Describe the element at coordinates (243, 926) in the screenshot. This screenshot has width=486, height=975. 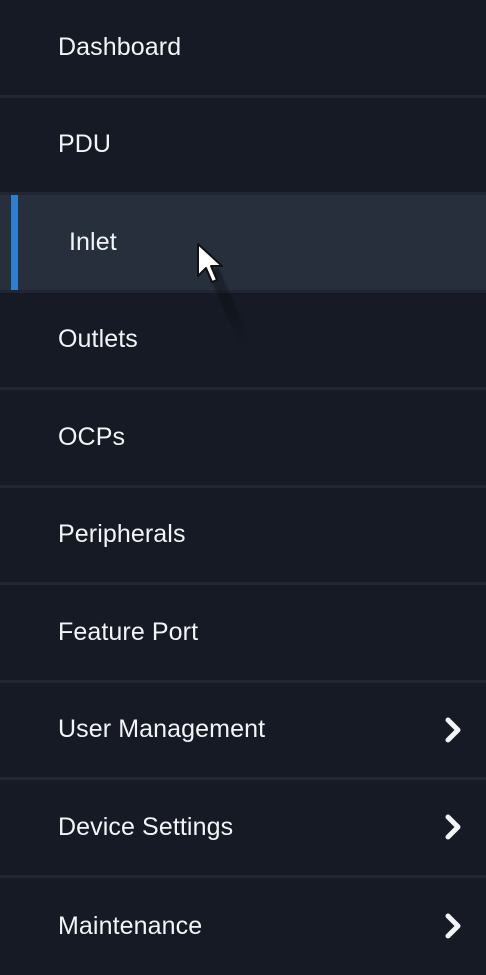
I see `sidebar-item-maintenance: Maintenance` at that location.